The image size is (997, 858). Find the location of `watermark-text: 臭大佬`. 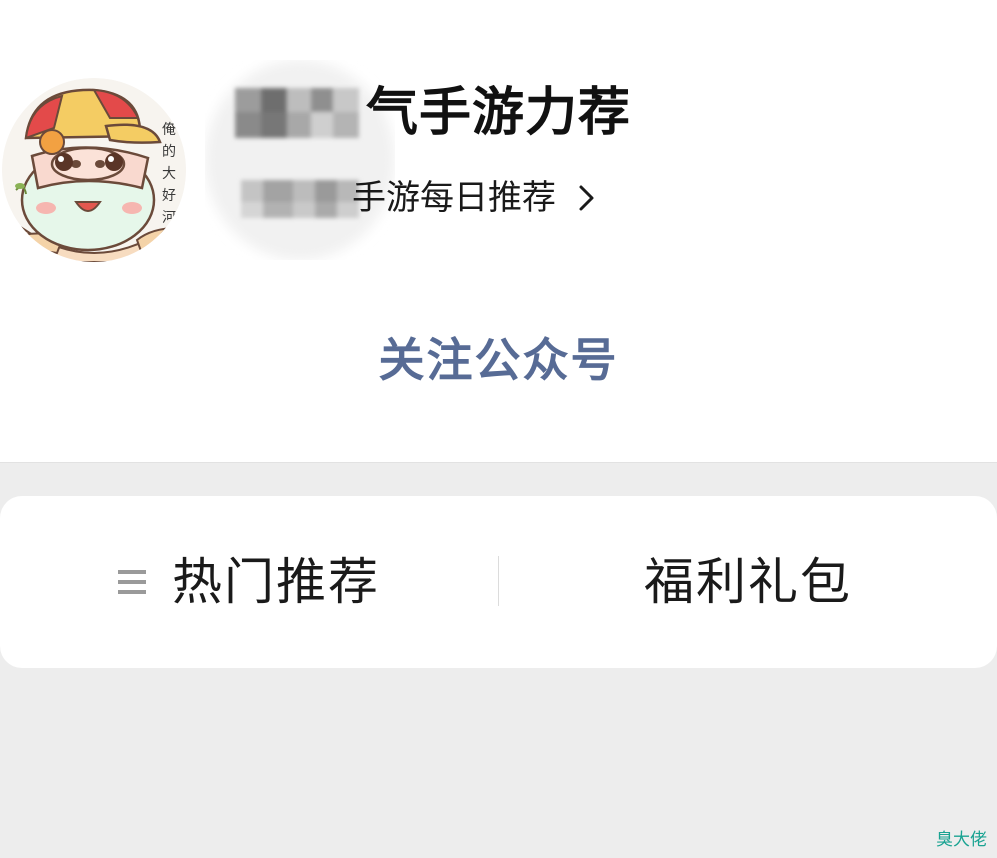

watermark-text: 臭大佬 is located at coordinates (961, 840).